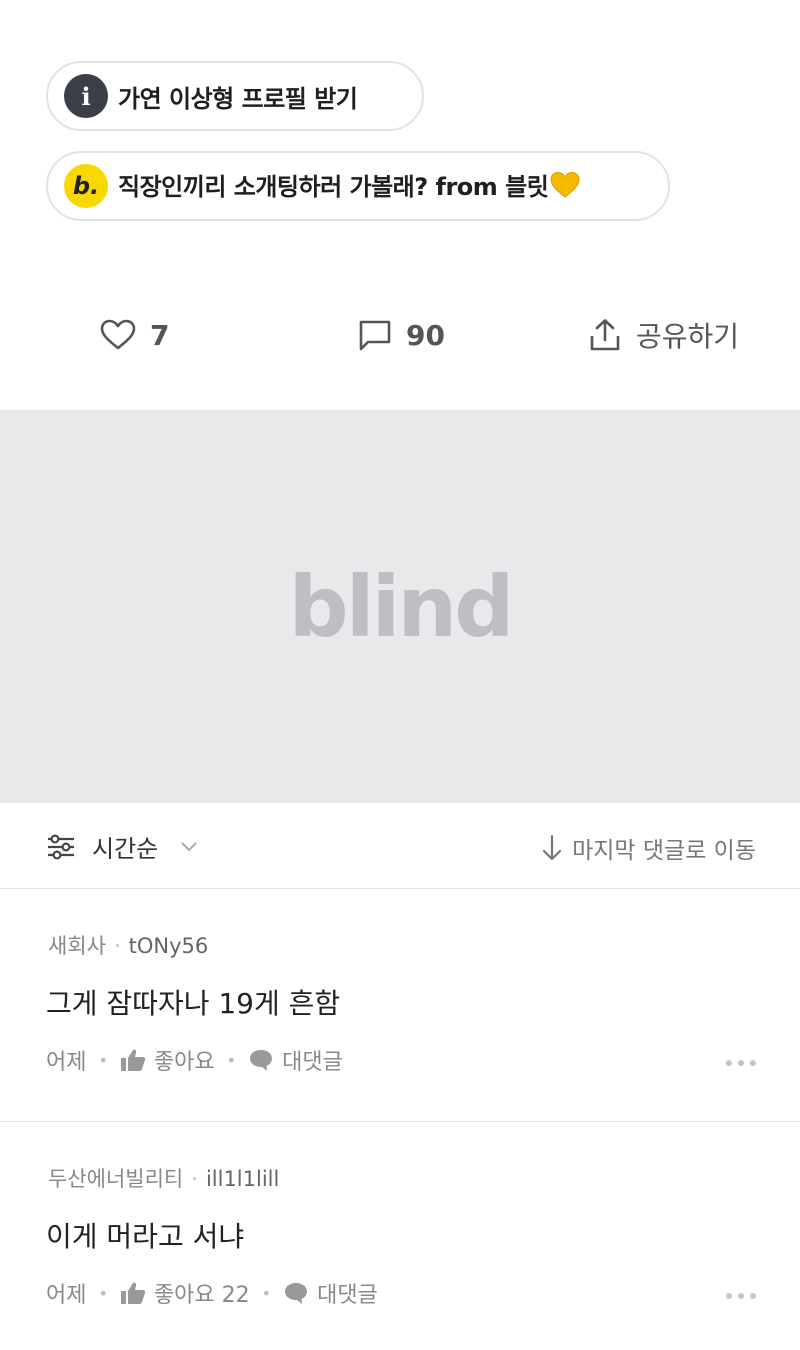 The height and width of the screenshot is (1350, 800). What do you see at coordinates (61, 846) in the screenshot?
I see `filter-sliders-icon` at bounding box center [61, 846].